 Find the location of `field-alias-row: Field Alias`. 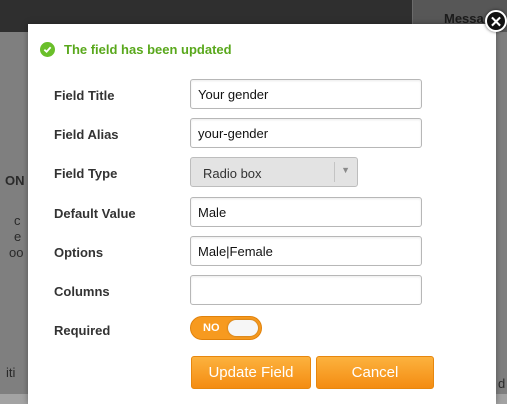

field-alias-row: Field Alias is located at coordinates (239, 134).